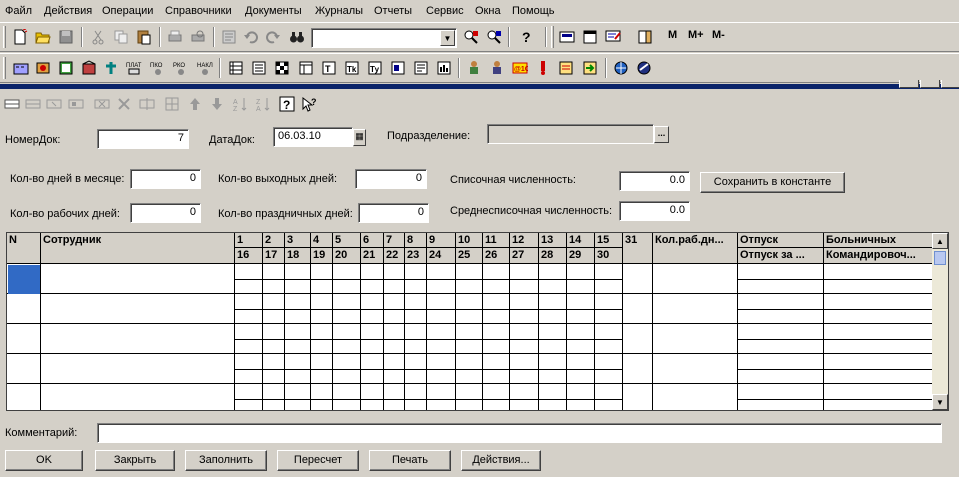 The height and width of the screenshot is (477, 959). What do you see at coordinates (298, 256) in the screenshot?
I see `day-header-bottom: 18` at bounding box center [298, 256].